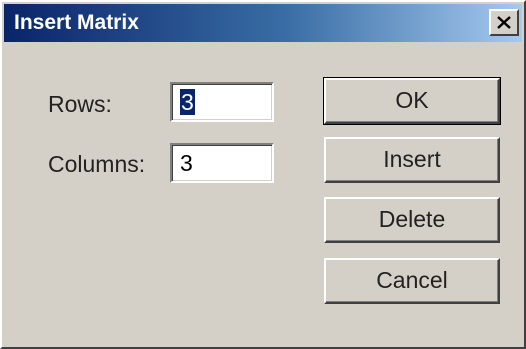 The width and height of the screenshot is (526, 349). Describe the element at coordinates (222, 102) in the screenshot. I see `rows-input: 3` at that location.